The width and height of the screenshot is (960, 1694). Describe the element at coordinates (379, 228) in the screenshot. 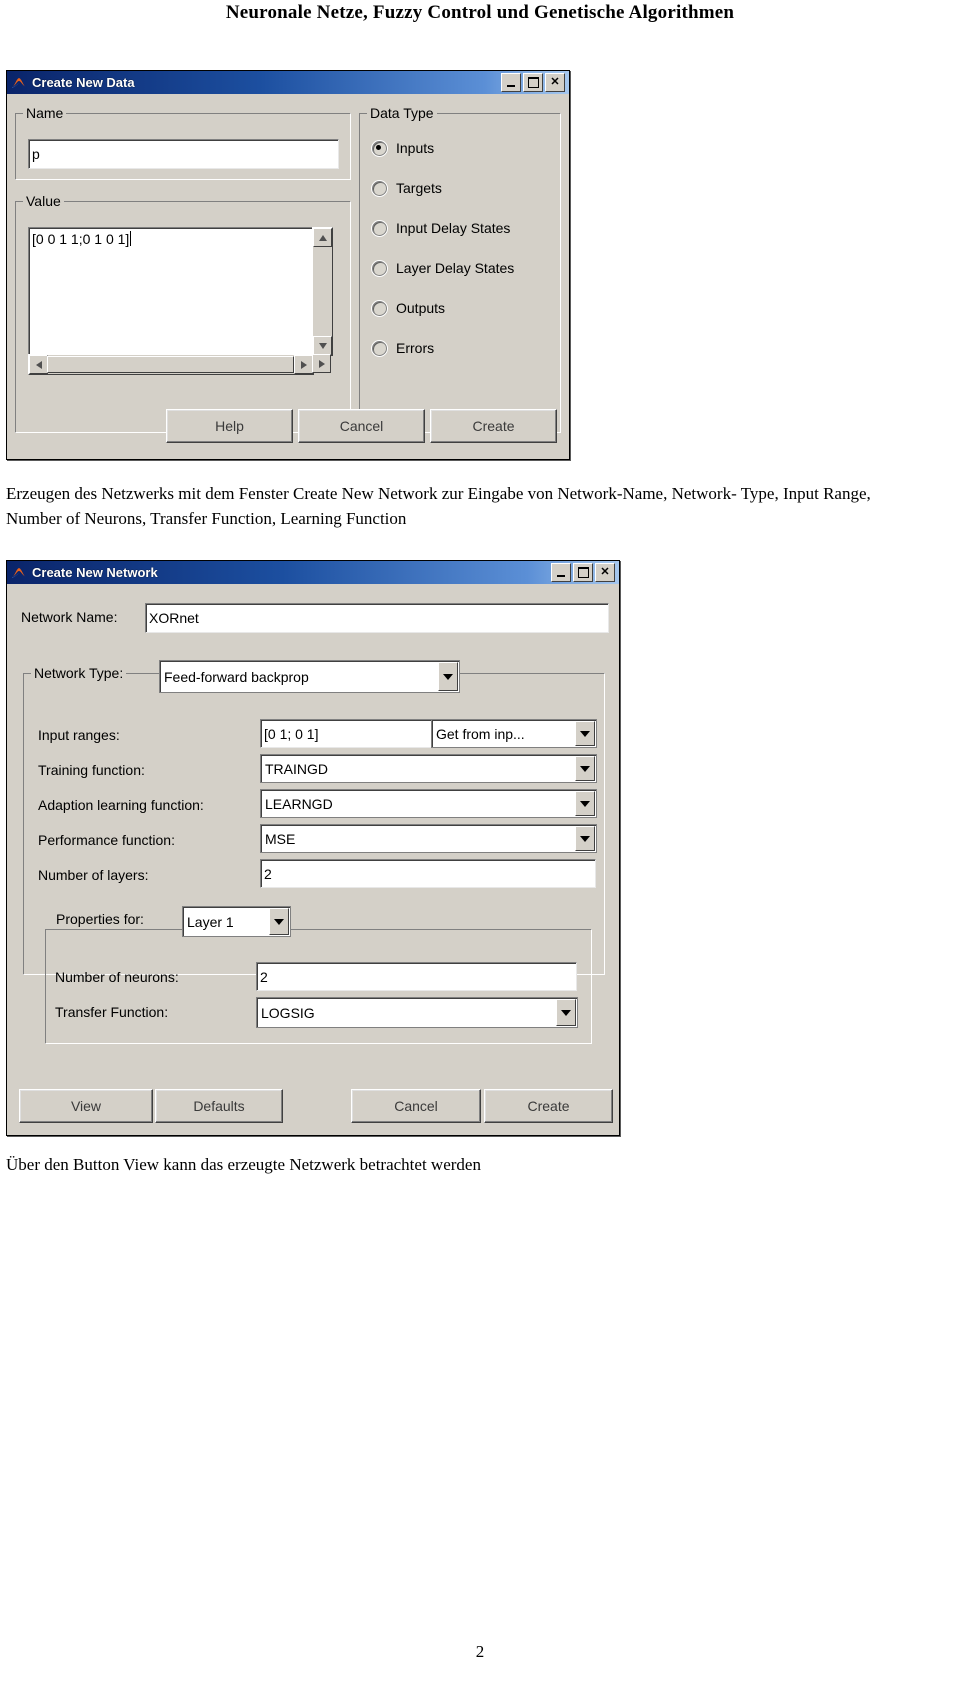

I see `radio-input-delay-states-indicator` at that location.